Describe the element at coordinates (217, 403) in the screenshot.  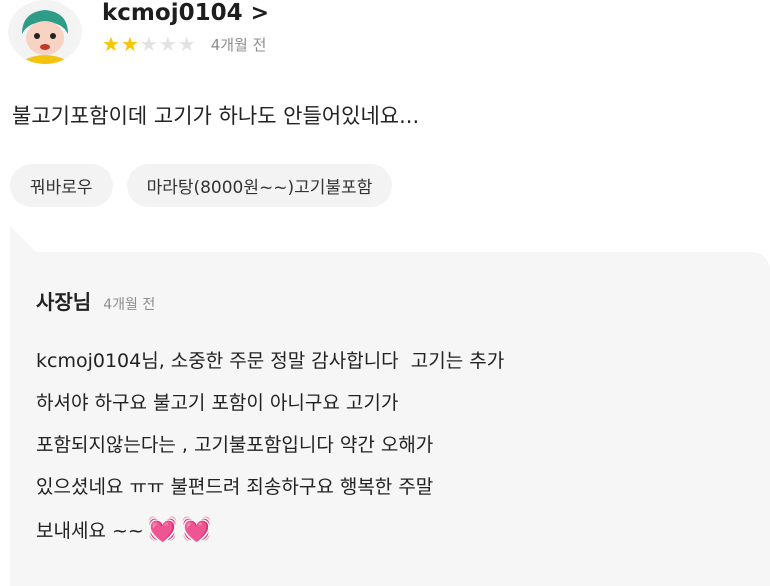
I see `reply-line: 하셔야 하구요 불고기 포함이 아니구요 고기가` at that location.